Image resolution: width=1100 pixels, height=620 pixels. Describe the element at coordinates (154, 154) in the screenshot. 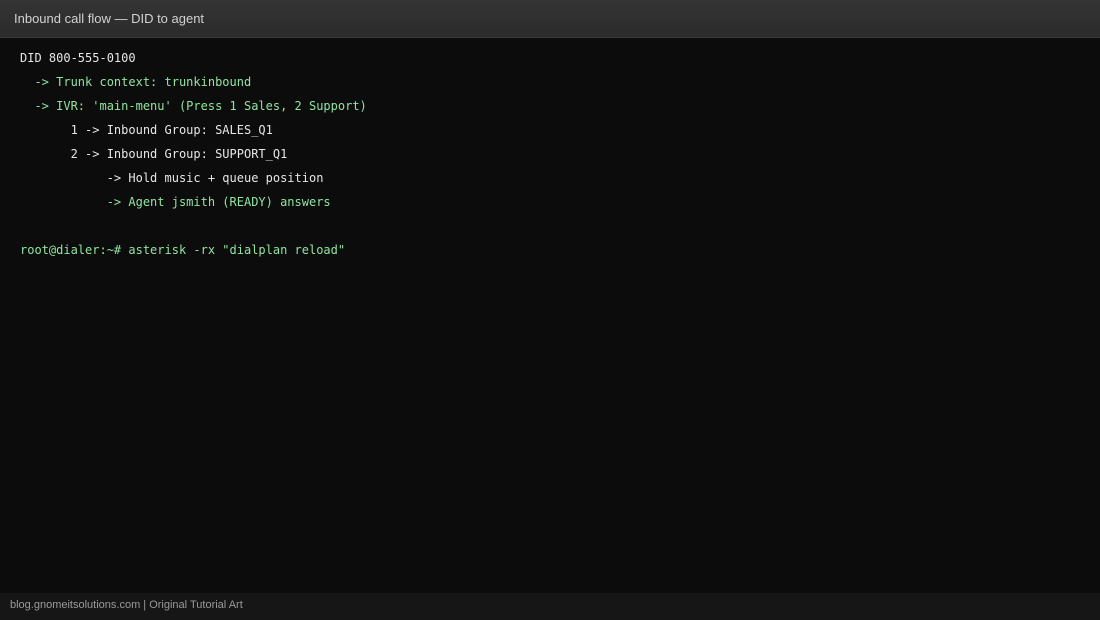

I see `terminal-line-support-group: 2 -> Inbound Group: SUPPORT_Q1` at that location.